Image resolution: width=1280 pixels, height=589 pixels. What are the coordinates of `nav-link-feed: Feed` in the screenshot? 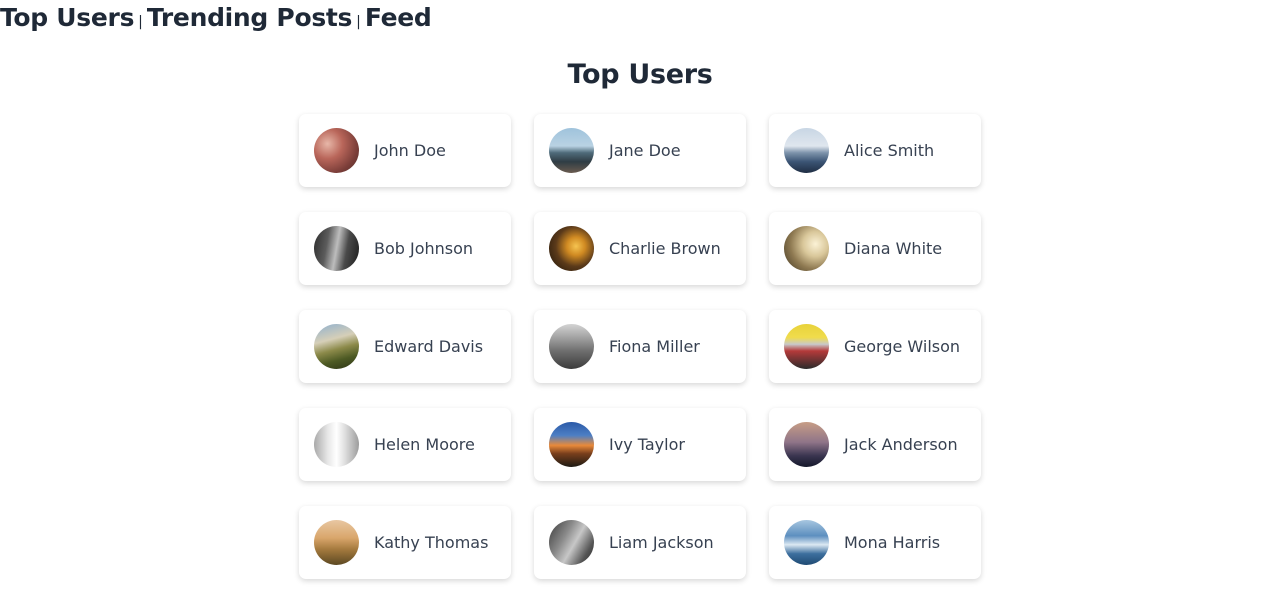 It's located at (398, 18).